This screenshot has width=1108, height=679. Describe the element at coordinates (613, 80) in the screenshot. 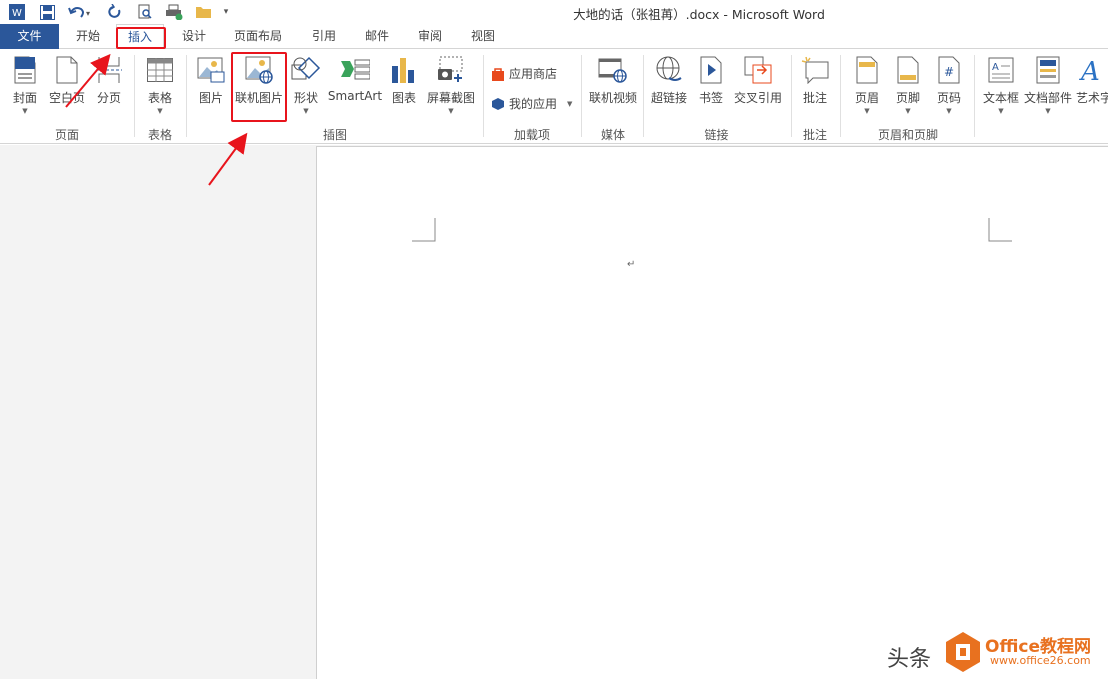

I see `online-video-button: 联机视频` at that location.